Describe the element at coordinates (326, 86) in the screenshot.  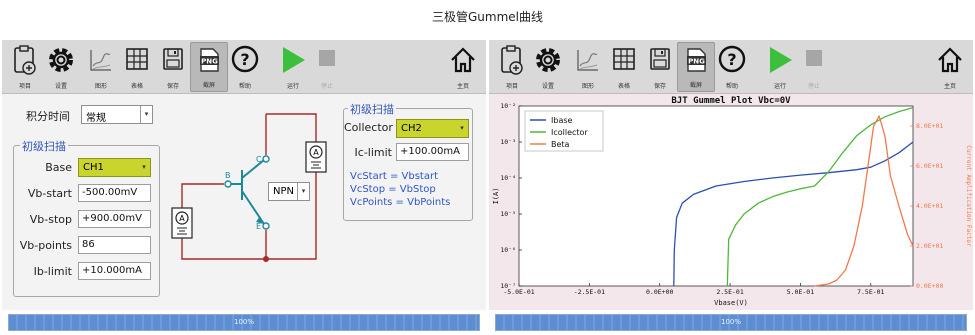
I see `stop-label: 停止` at that location.